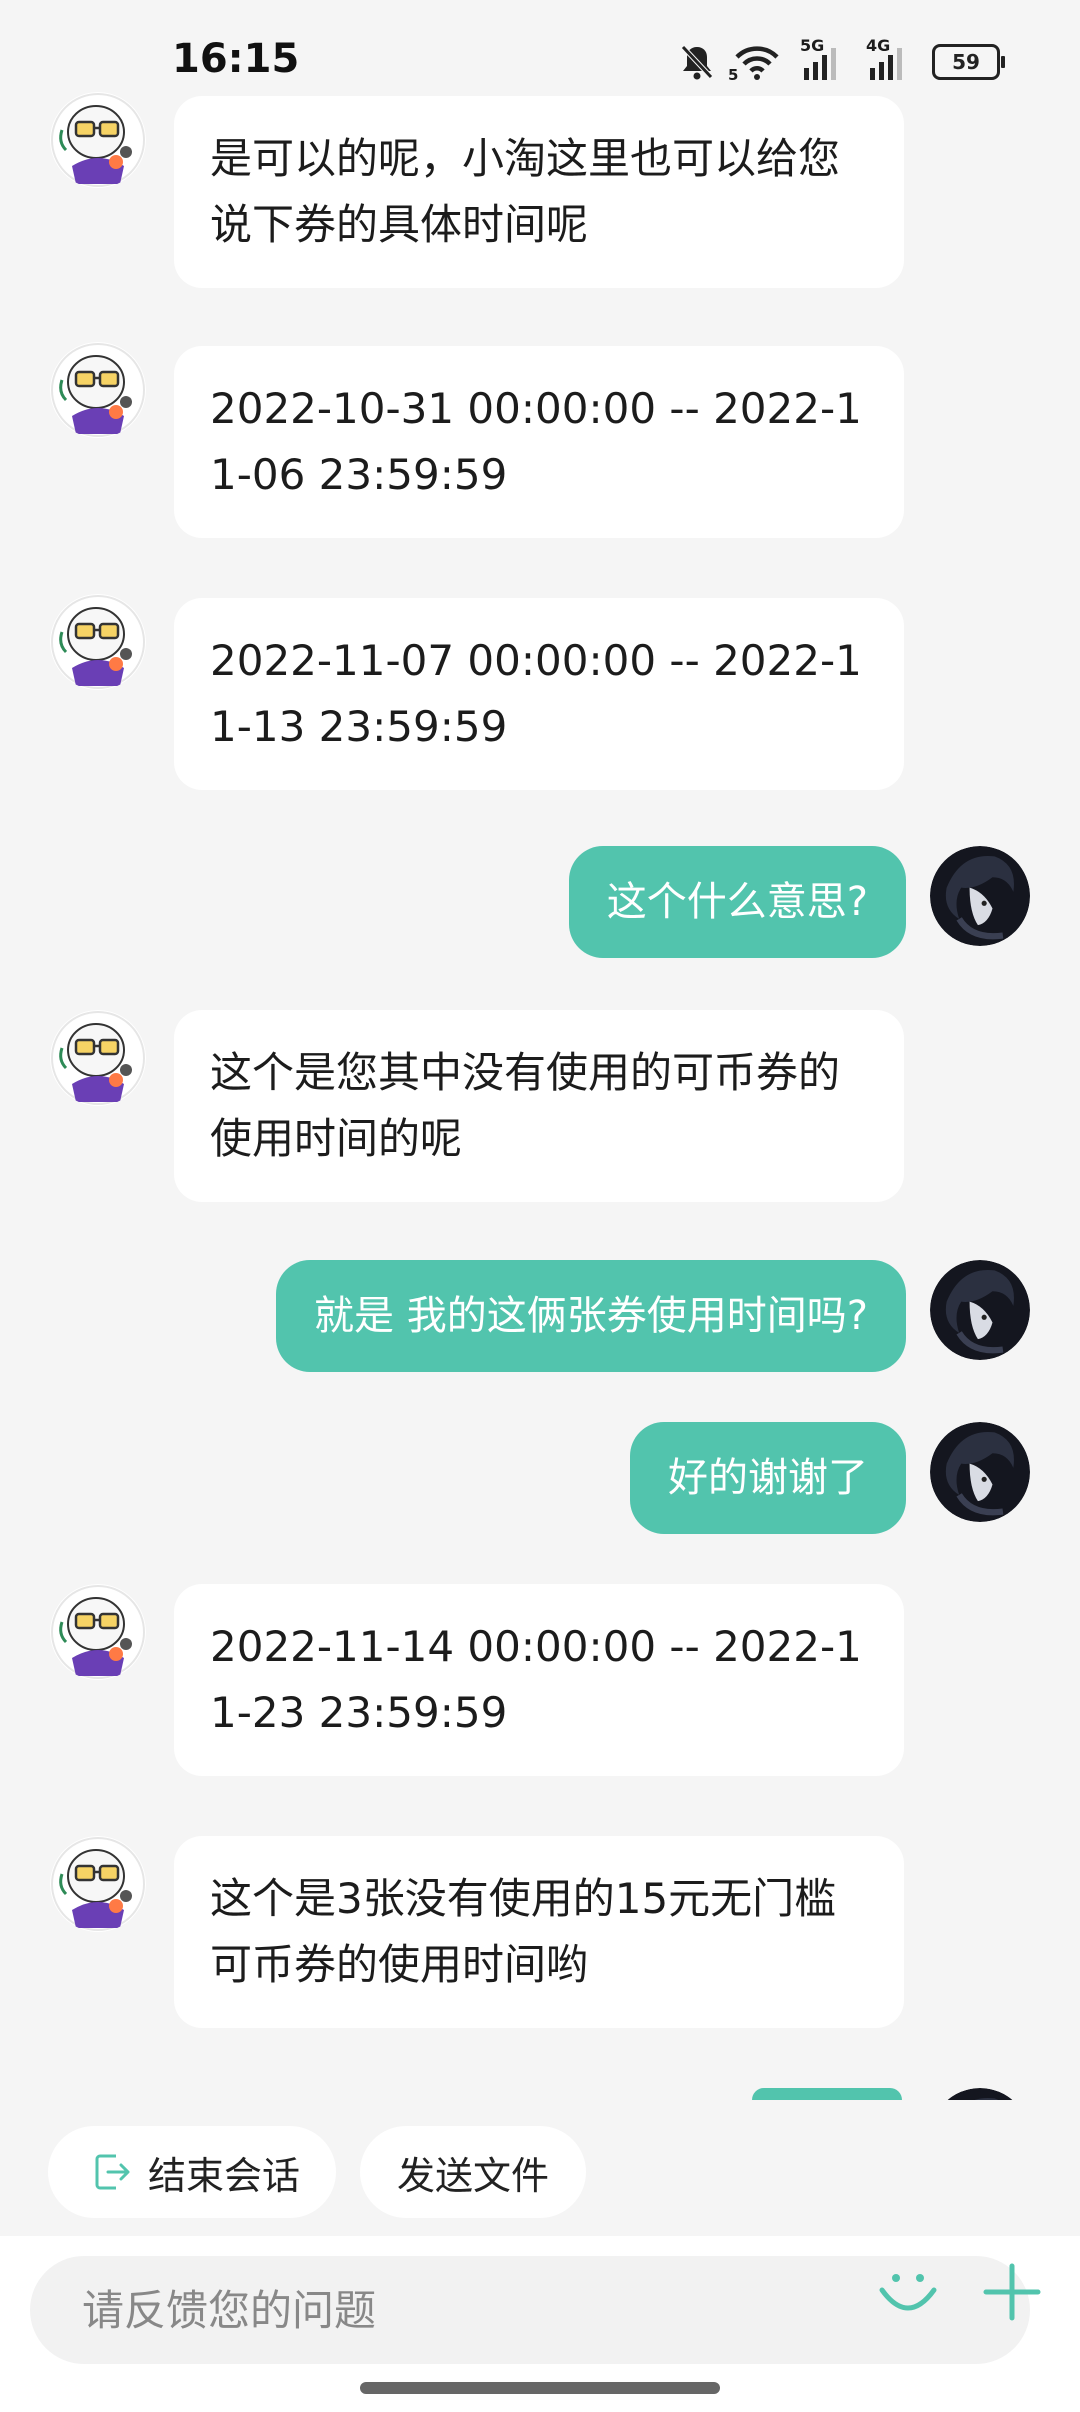  I want to click on message-user: 这个什么意思?, so click(737, 902).